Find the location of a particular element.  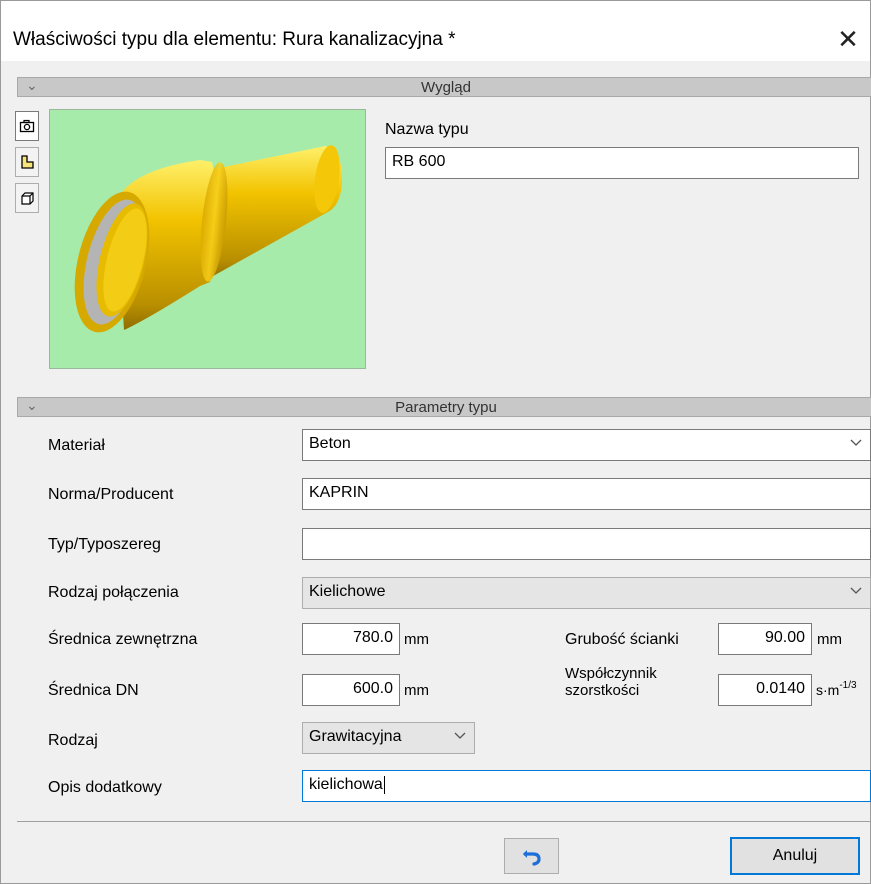

type-params-section-label: Parametry typu is located at coordinates (446, 407).